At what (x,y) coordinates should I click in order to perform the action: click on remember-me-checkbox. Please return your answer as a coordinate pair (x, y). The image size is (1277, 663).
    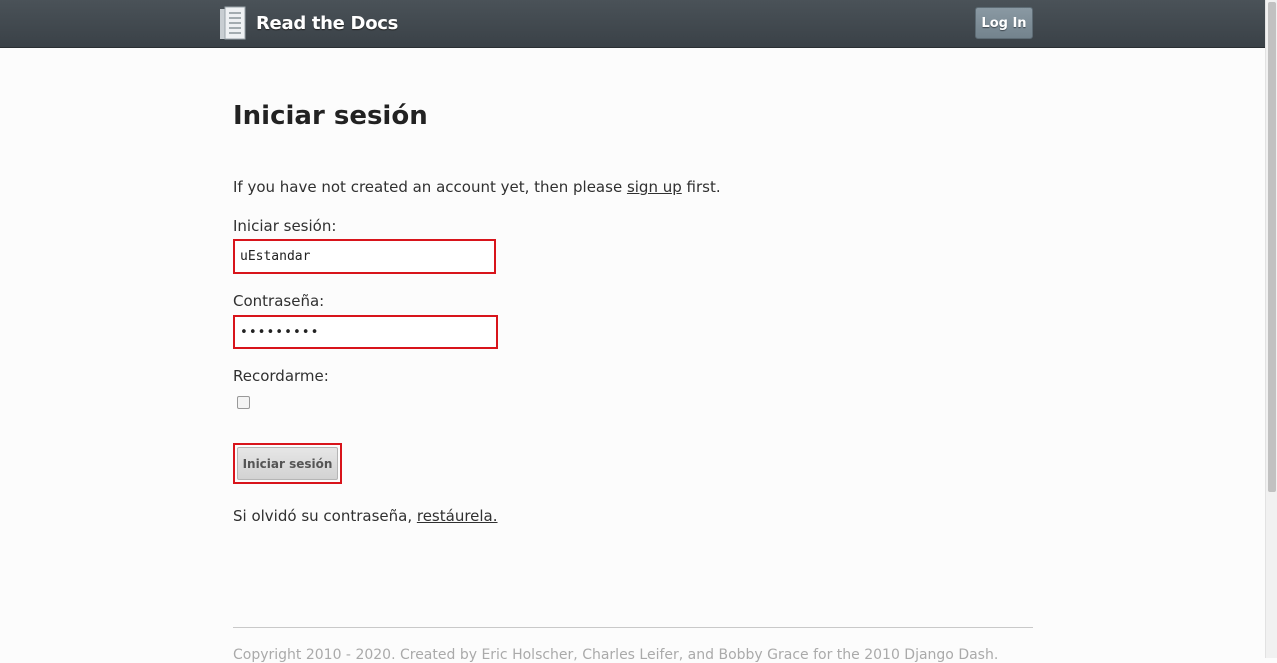
    Looking at the image, I should click on (243, 402).